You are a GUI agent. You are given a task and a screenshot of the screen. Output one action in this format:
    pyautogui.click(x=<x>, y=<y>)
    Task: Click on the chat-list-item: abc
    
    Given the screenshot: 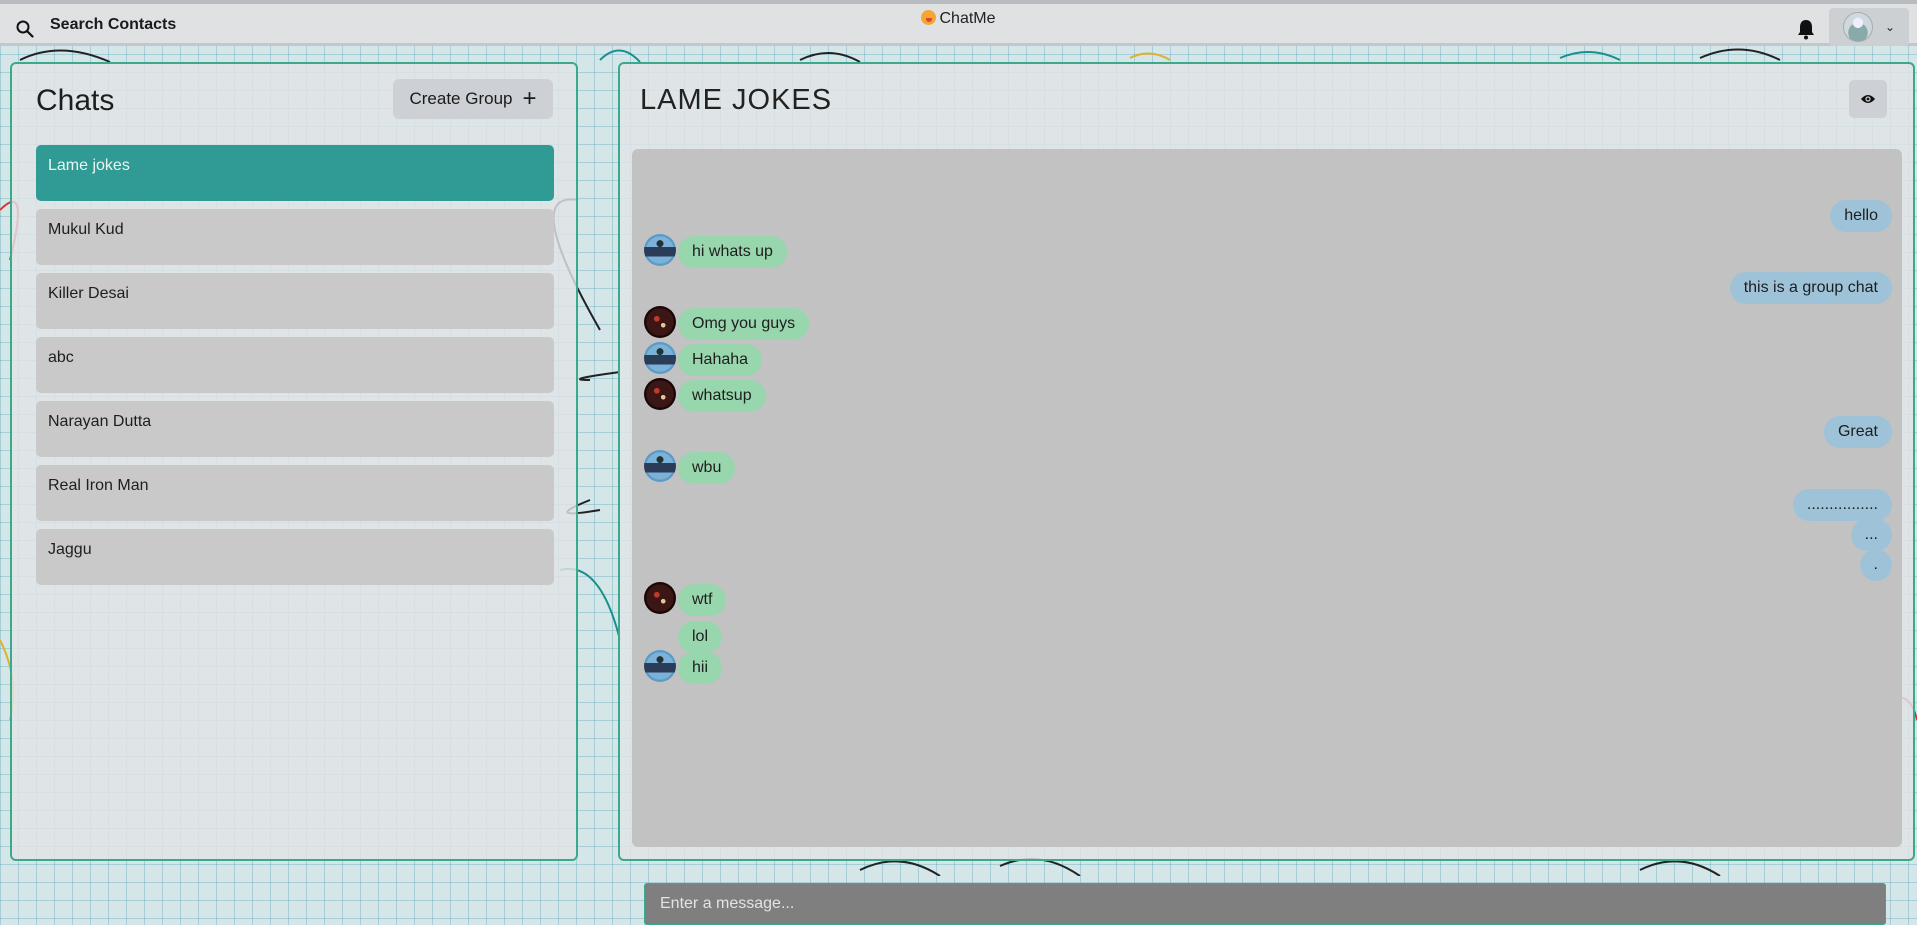 What is the action you would take?
    pyautogui.click(x=295, y=365)
    